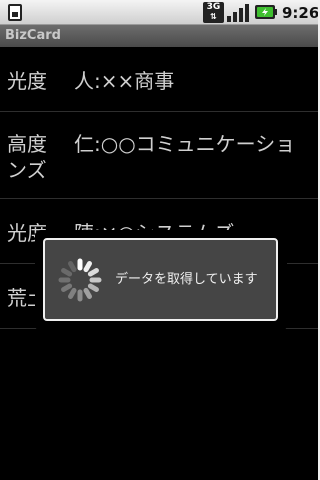 This screenshot has height=480, width=320. What do you see at coordinates (185, 144) in the screenshot?
I see `contact-company: 仁:○○コミュニケーショ` at bounding box center [185, 144].